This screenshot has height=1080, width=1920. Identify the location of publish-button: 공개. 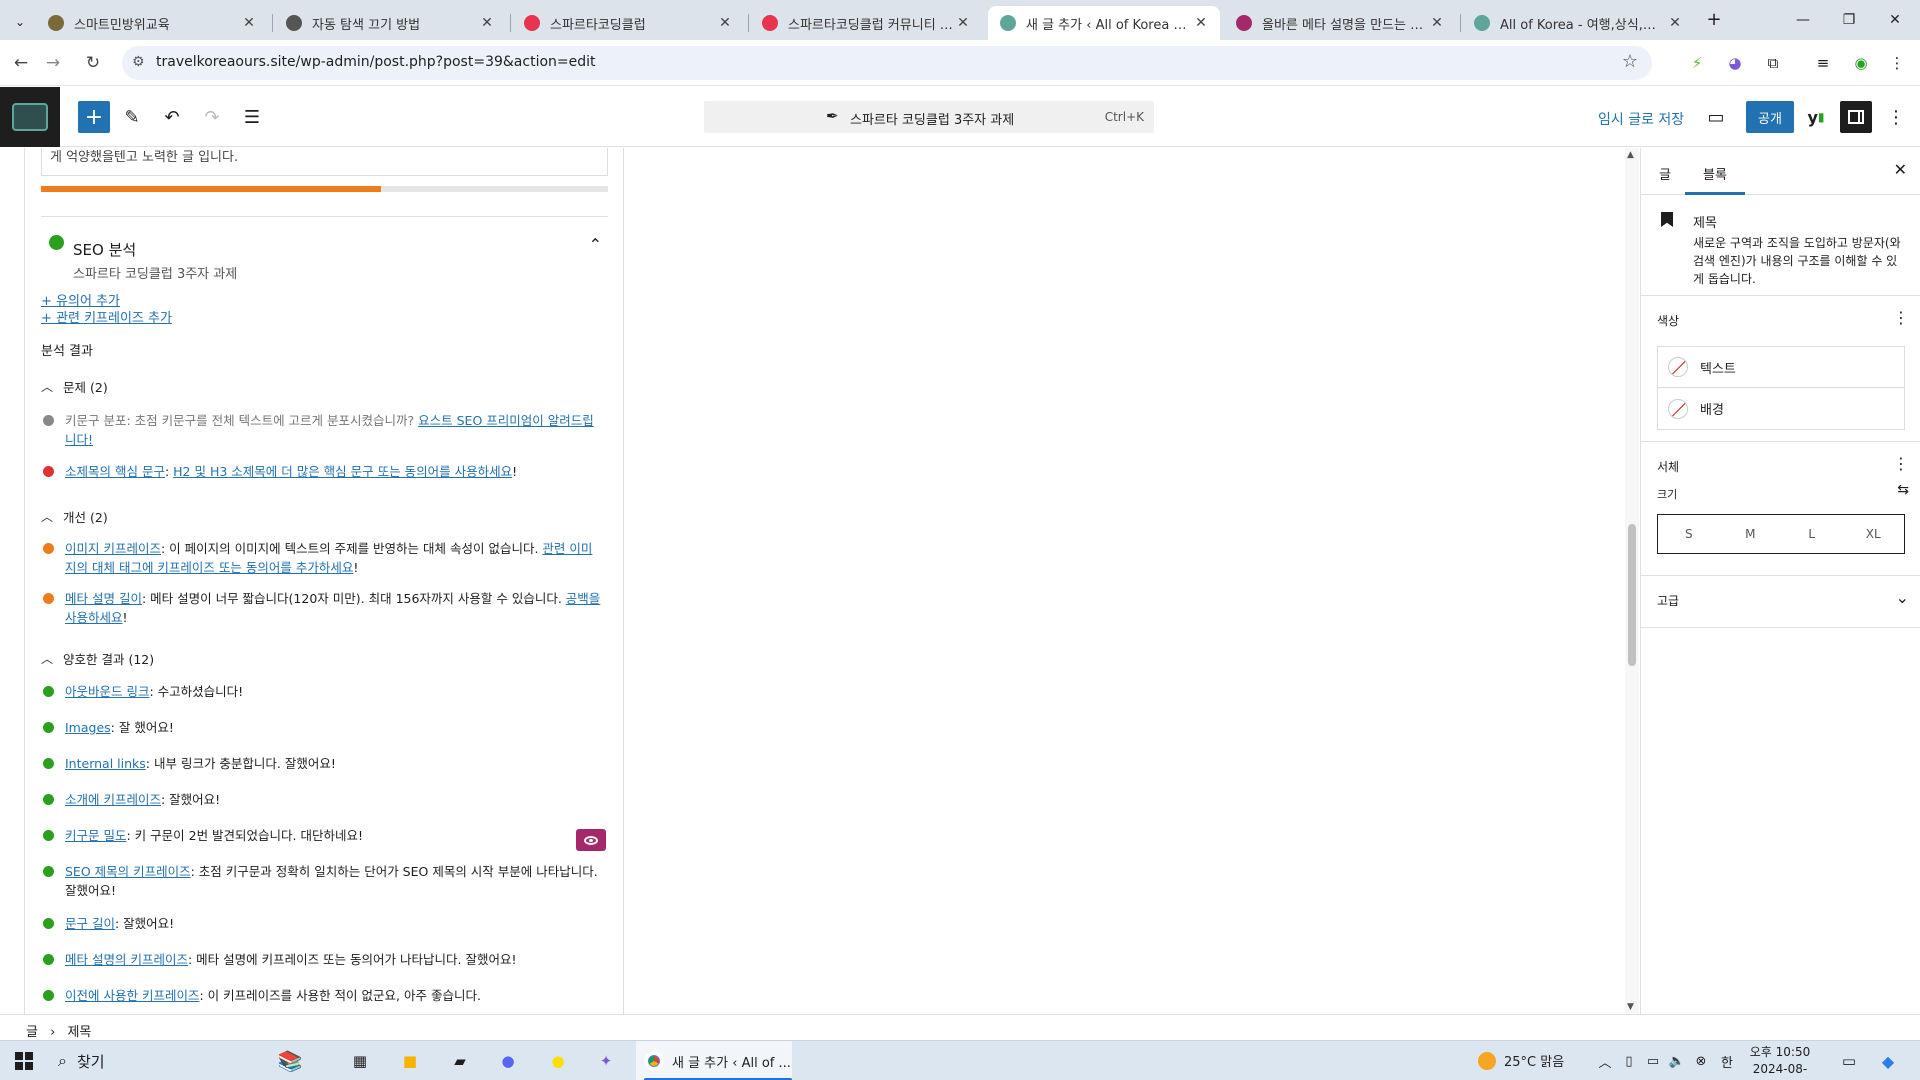
(1770, 117).